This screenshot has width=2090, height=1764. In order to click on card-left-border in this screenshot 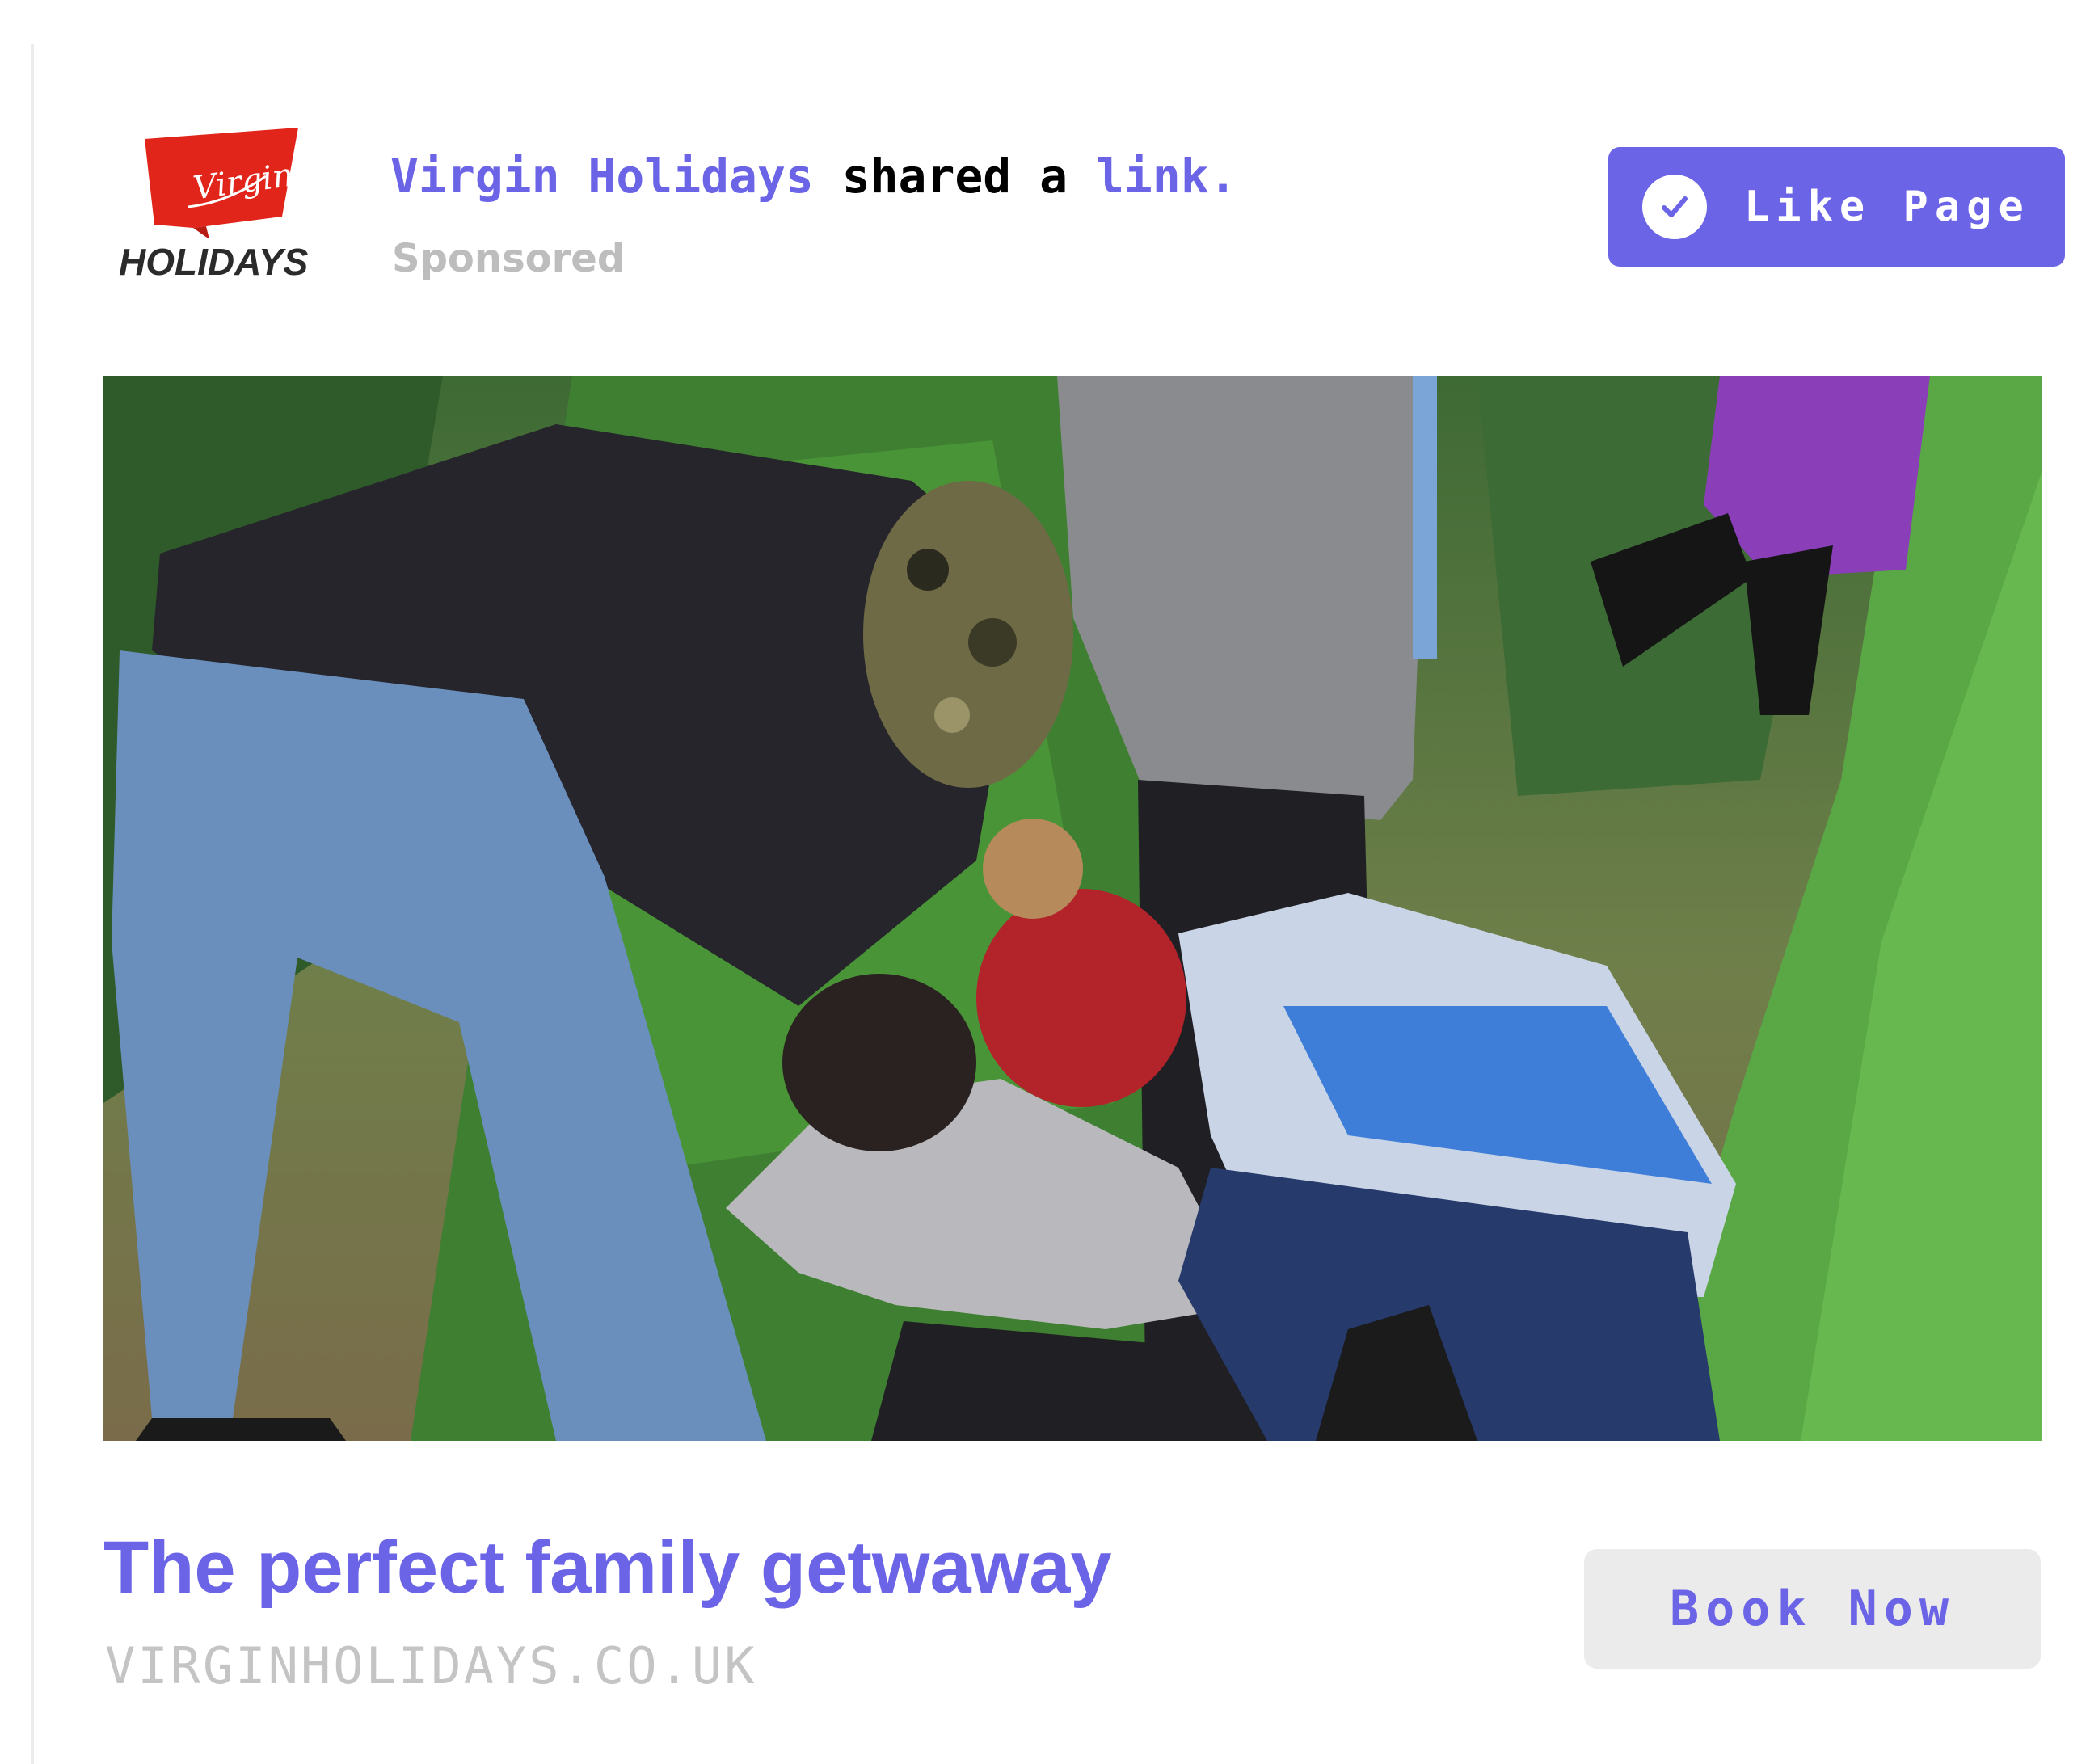, I will do `click(32, 904)`.